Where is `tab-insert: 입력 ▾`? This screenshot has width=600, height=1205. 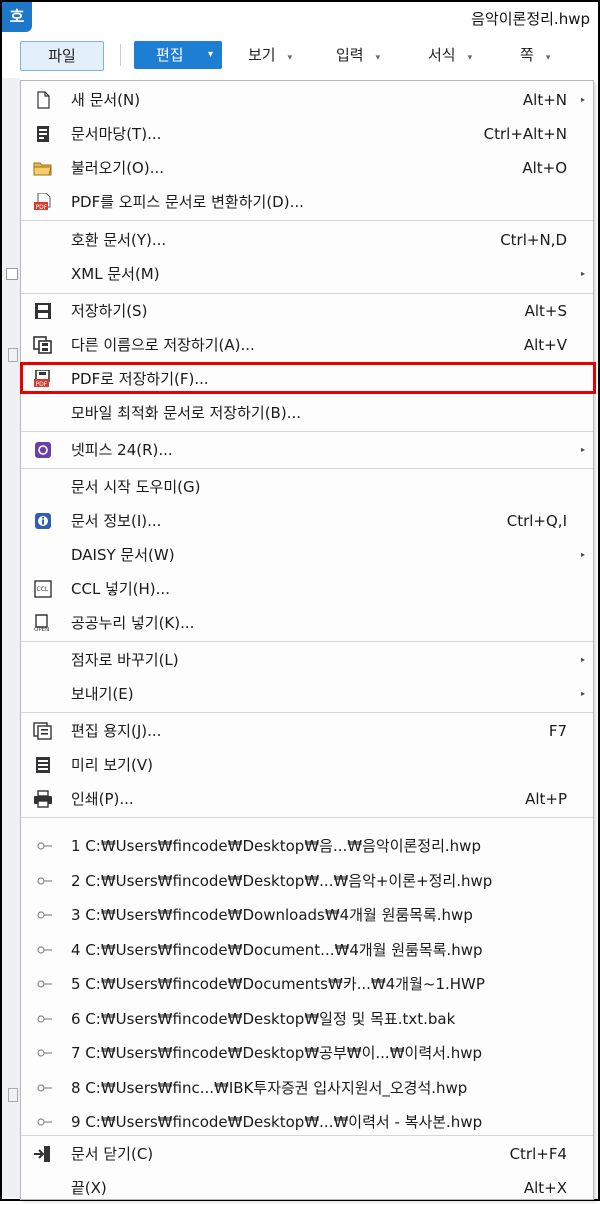
tab-insert: 입력 ▾ is located at coordinates (358, 55).